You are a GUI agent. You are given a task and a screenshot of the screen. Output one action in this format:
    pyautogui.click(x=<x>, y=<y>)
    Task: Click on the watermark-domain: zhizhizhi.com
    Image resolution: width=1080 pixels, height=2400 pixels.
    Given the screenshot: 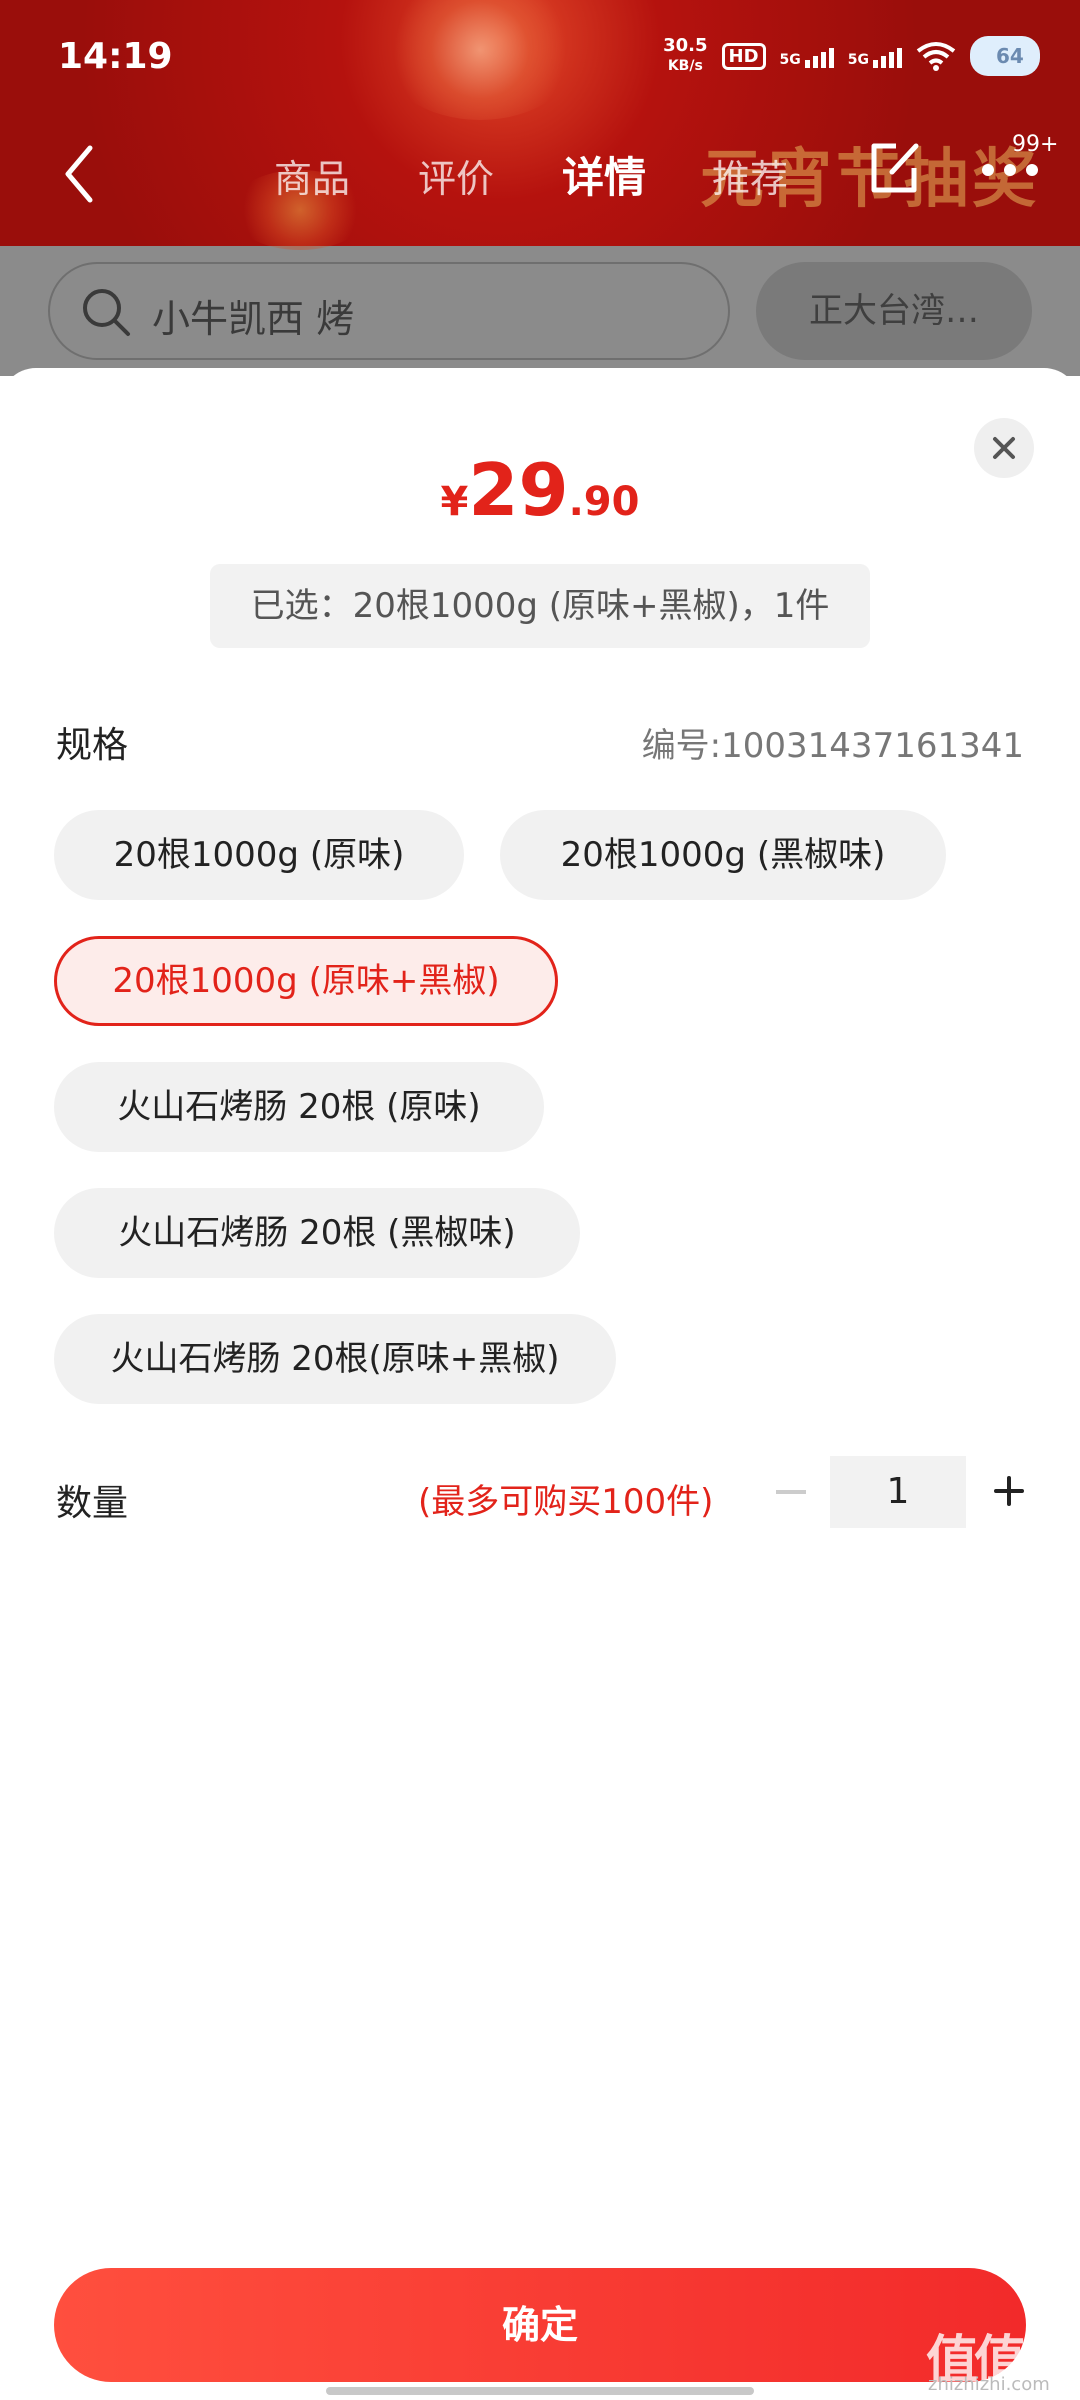 What is the action you would take?
    pyautogui.click(x=989, y=2384)
    